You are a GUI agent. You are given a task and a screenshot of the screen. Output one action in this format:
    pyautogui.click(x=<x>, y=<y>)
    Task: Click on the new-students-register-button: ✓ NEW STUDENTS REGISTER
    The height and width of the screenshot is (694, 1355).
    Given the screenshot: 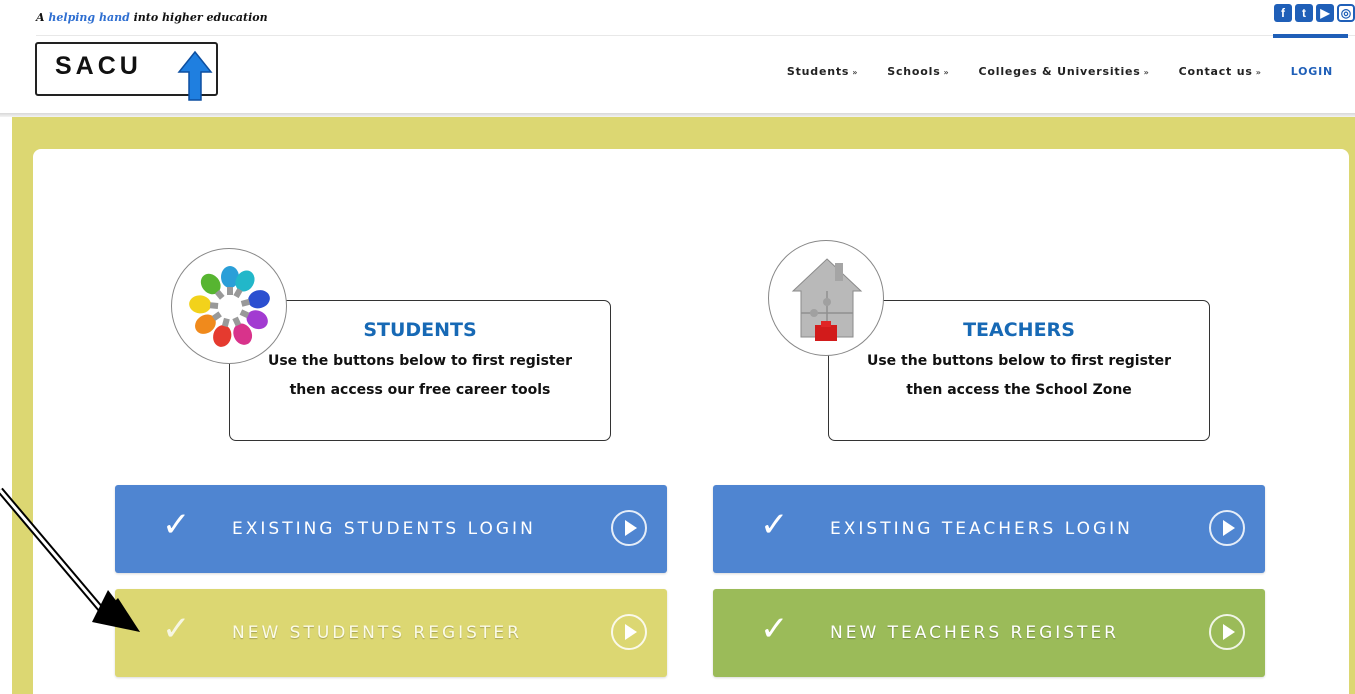 What is the action you would take?
    pyautogui.click(x=391, y=633)
    